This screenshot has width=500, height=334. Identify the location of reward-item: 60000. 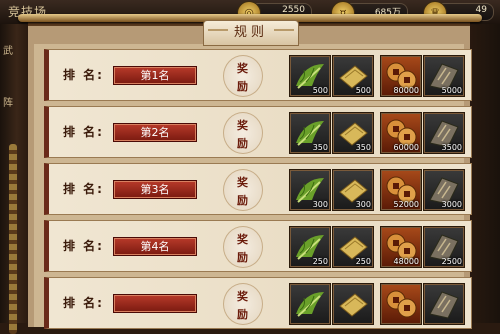
(401, 133).